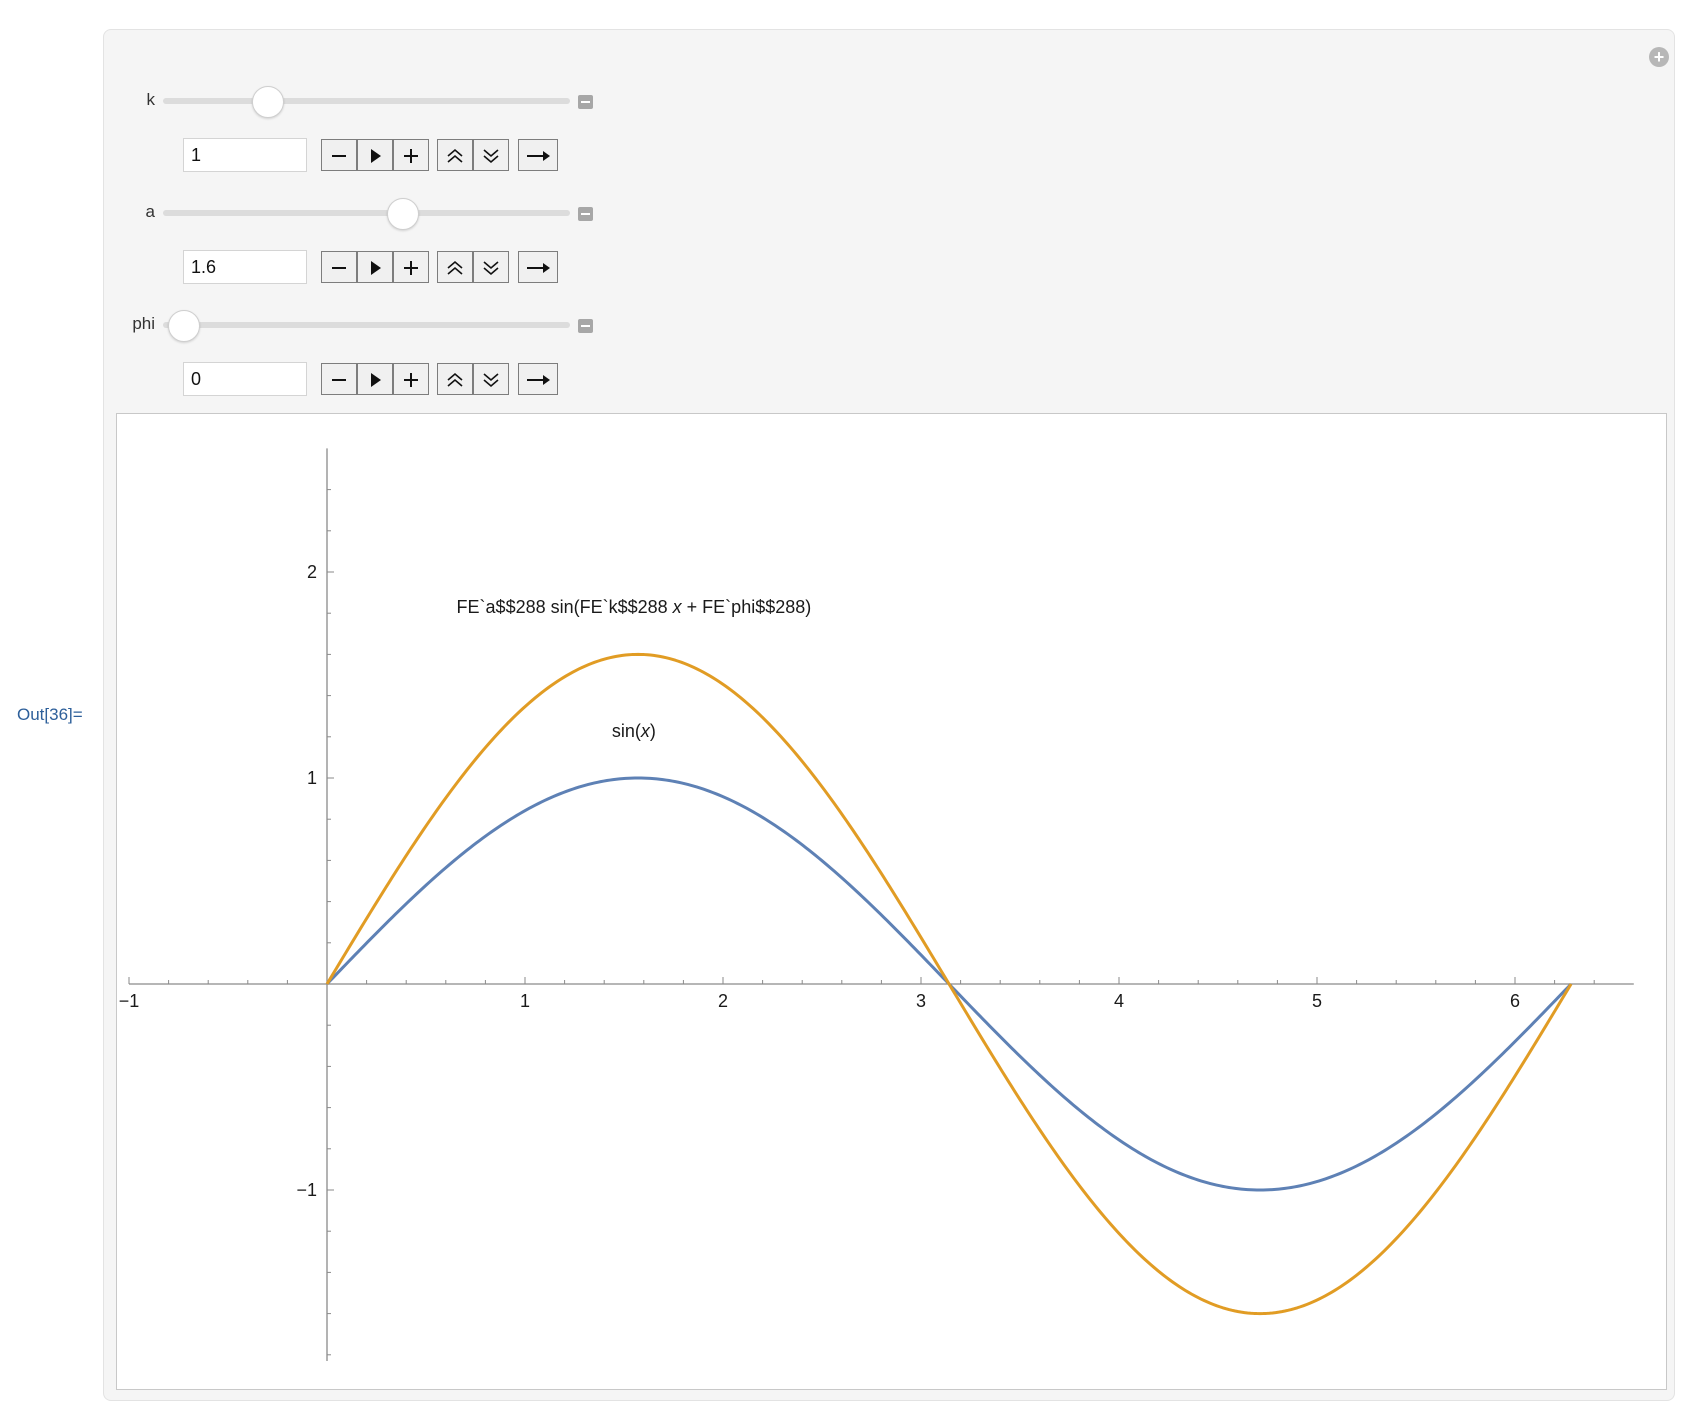 The height and width of the screenshot is (1404, 1700). I want to click on y-tick-label: 1, so click(312, 778).